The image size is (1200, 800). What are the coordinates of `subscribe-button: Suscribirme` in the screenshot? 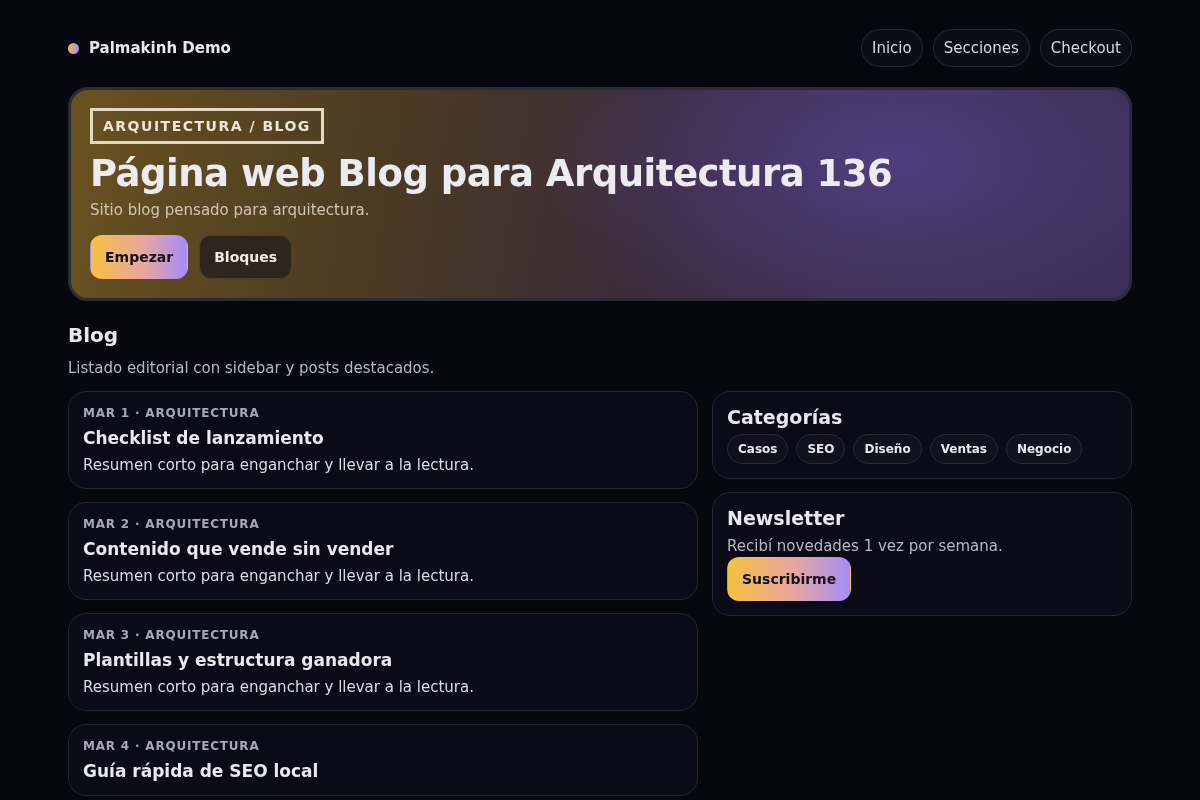 It's located at (789, 579).